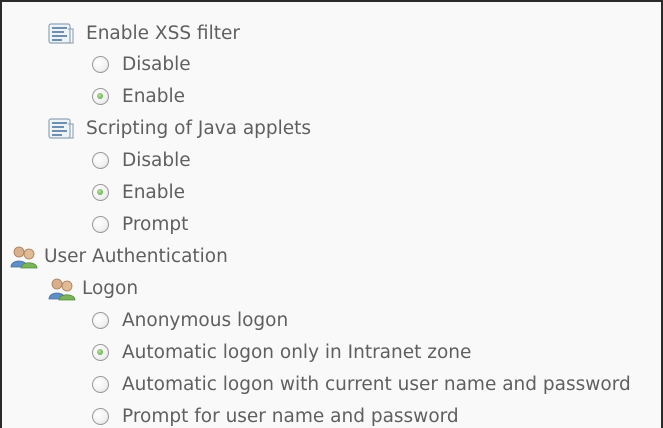 This screenshot has height=428, width=663. Describe the element at coordinates (163, 33) in the screenshot. I see `xss-filter-label: Enable XSS filter` at that location.